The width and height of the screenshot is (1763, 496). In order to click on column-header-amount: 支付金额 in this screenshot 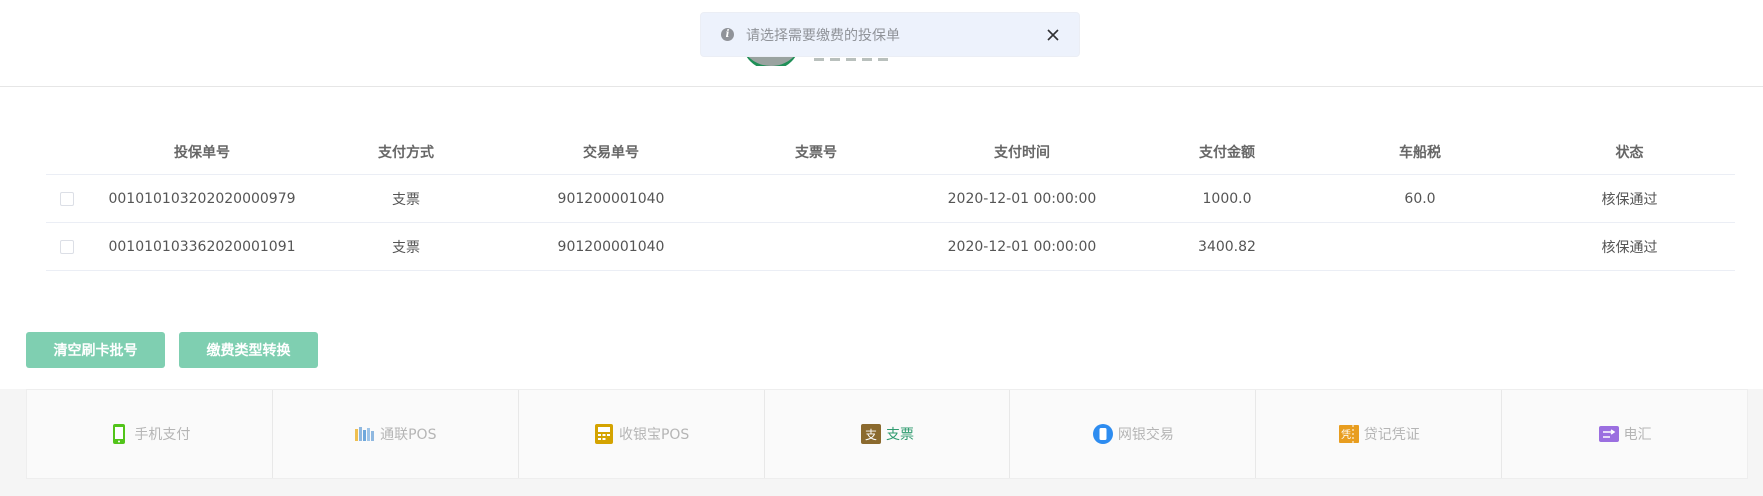, I will do `click(1227, 152)`.